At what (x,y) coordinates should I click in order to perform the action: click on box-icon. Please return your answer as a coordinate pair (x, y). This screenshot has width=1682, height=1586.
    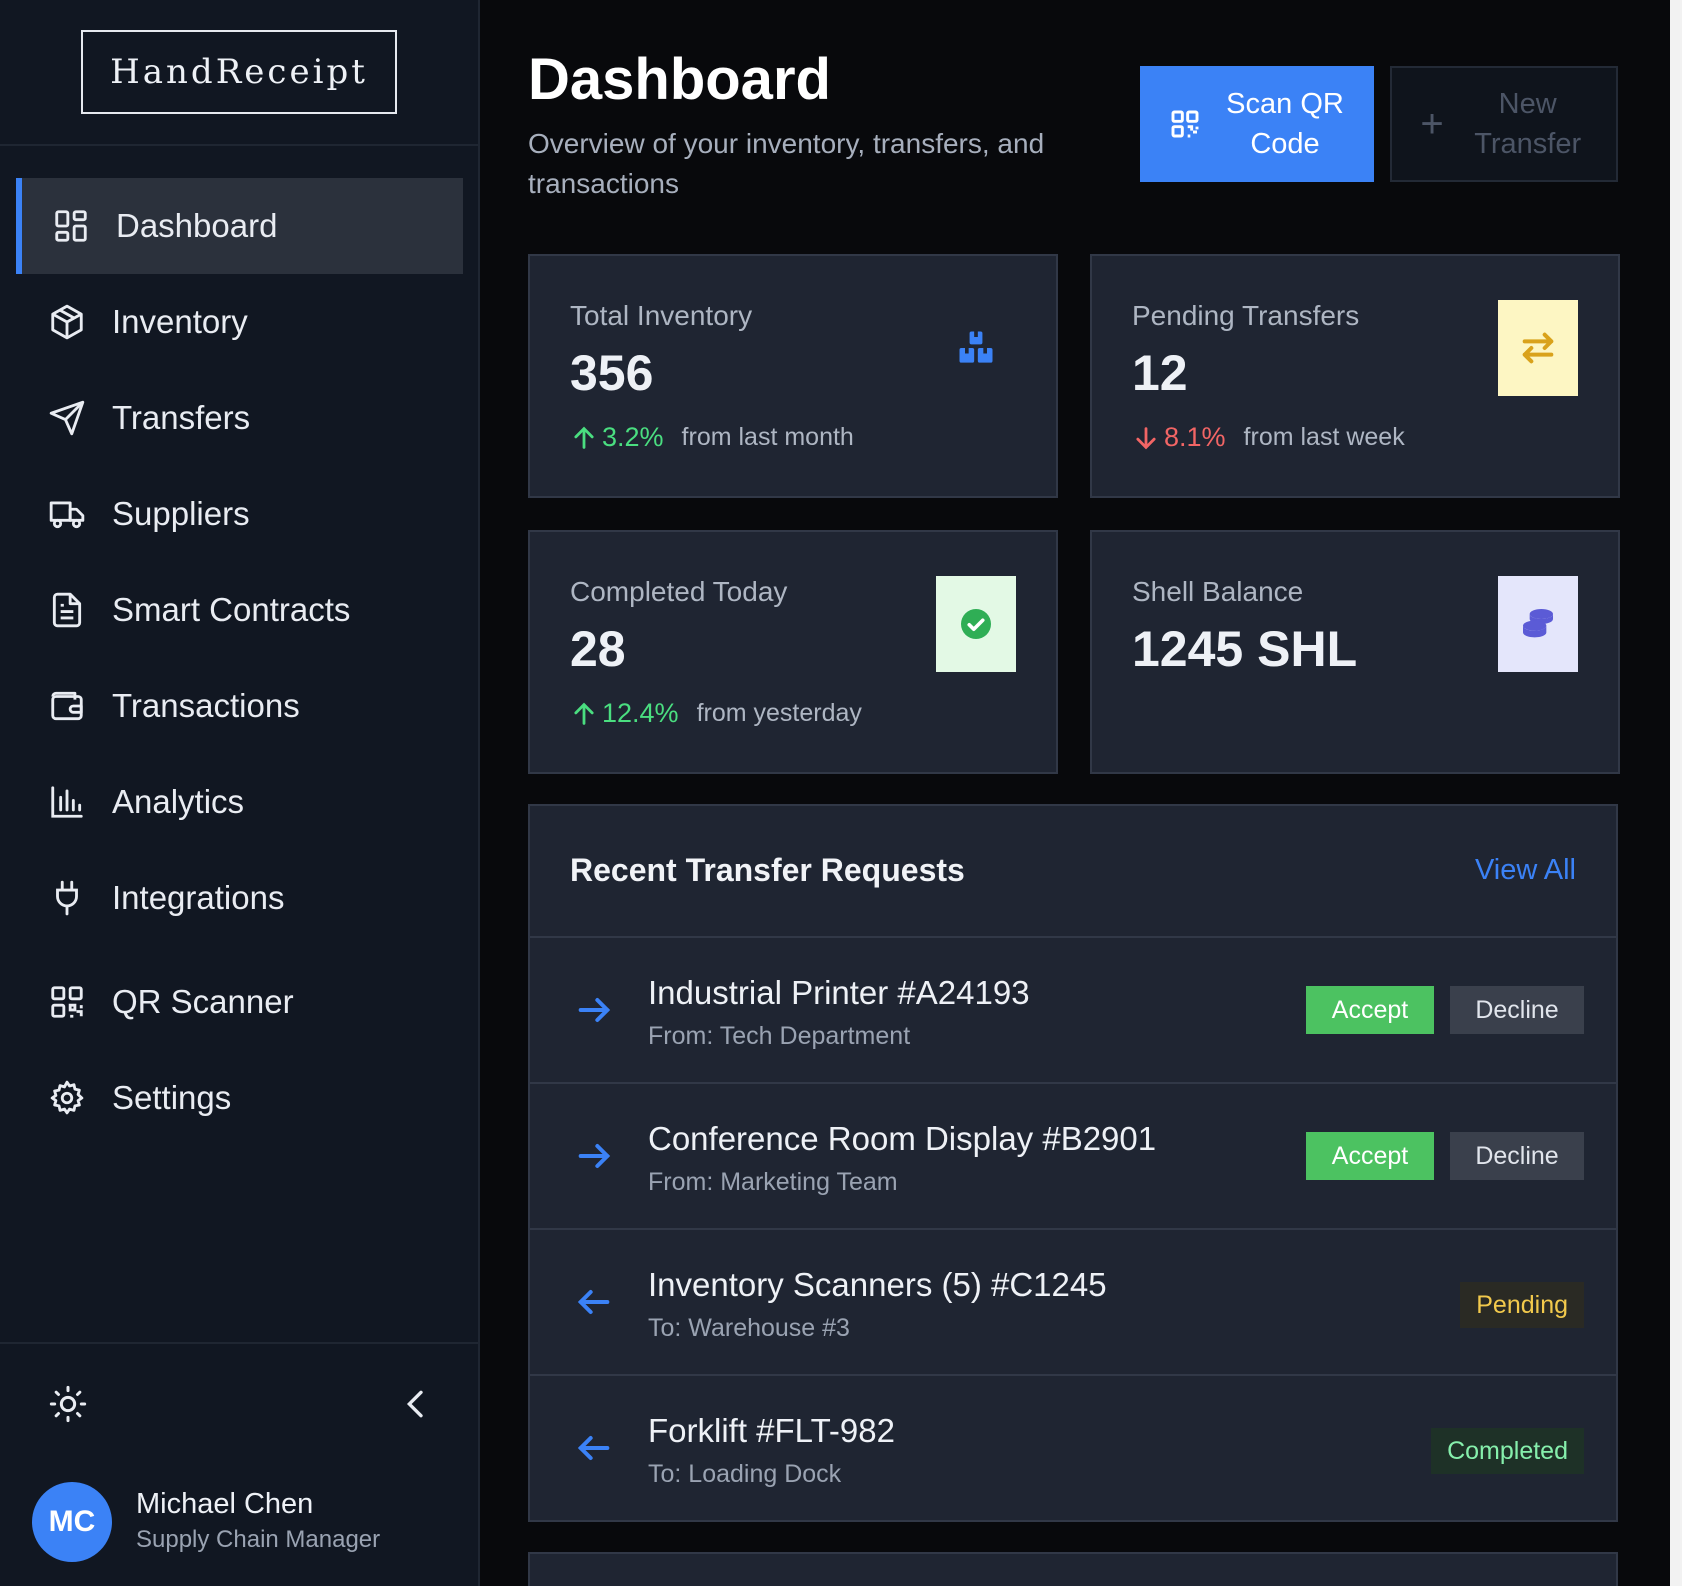
    Looking at the image, I should click on (67, 322).